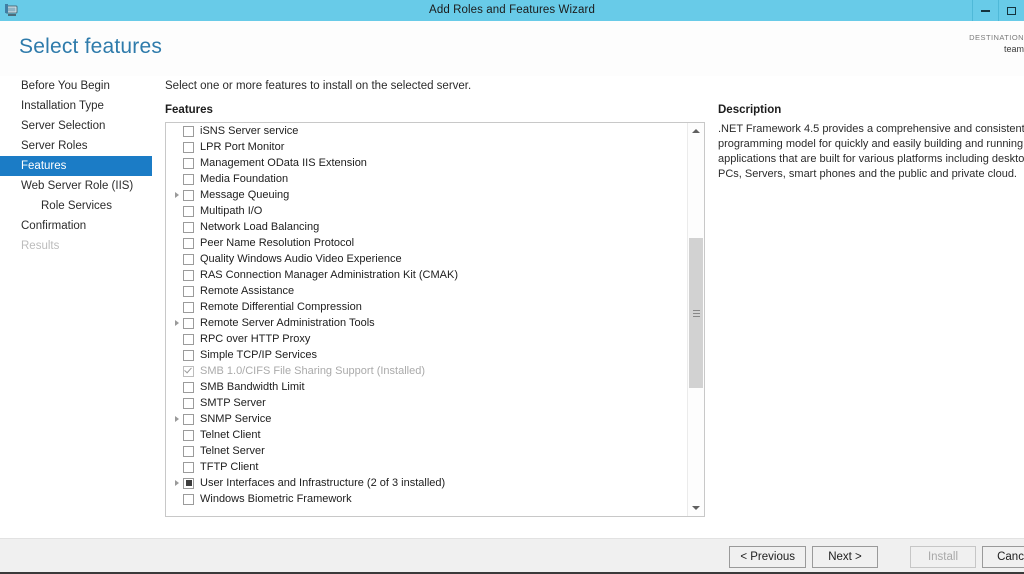 The image size is (1024, 574). I want to click on minimize-icon, so click(985, 10).